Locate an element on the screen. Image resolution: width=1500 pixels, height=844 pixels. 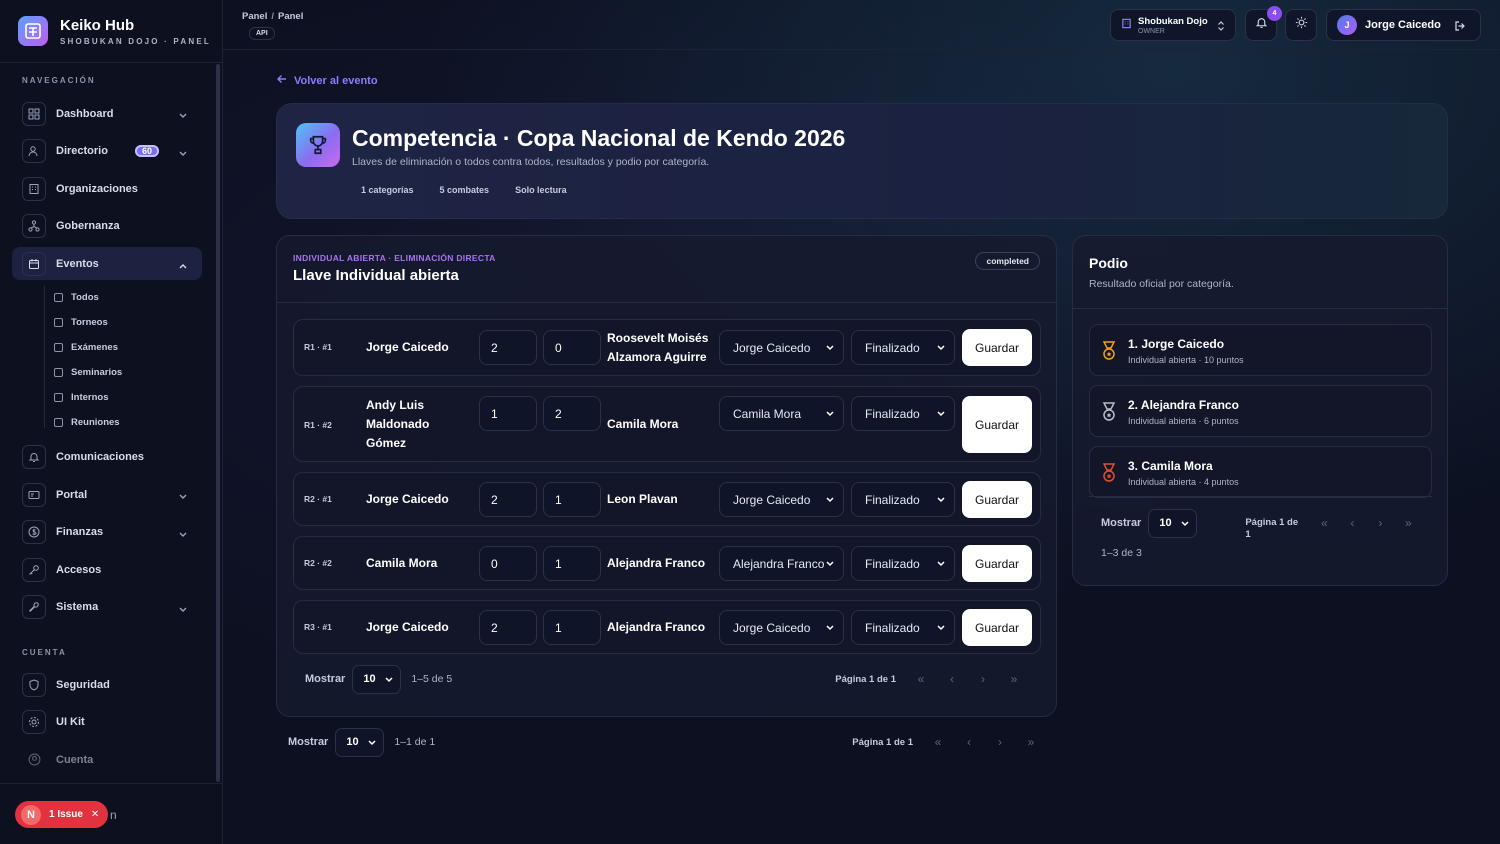
sidebar-item-eventos: Eventos is located at coordinates (107, 263).